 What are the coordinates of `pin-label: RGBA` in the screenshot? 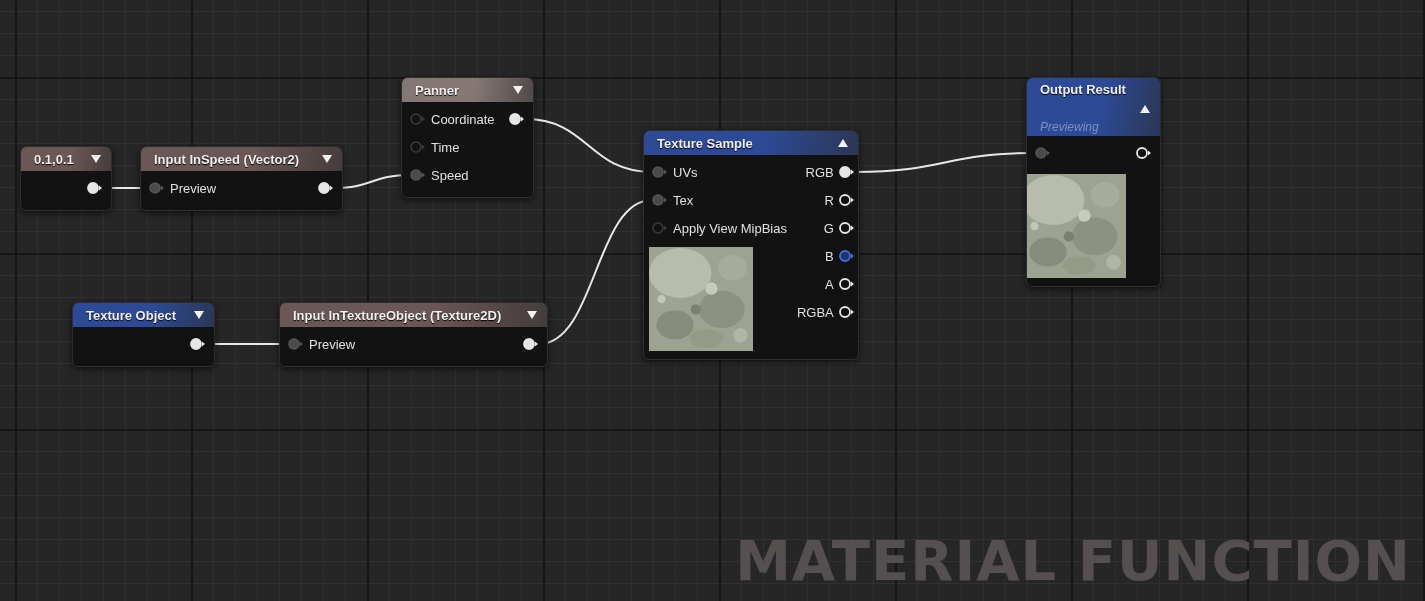 It's located at (815, 312).